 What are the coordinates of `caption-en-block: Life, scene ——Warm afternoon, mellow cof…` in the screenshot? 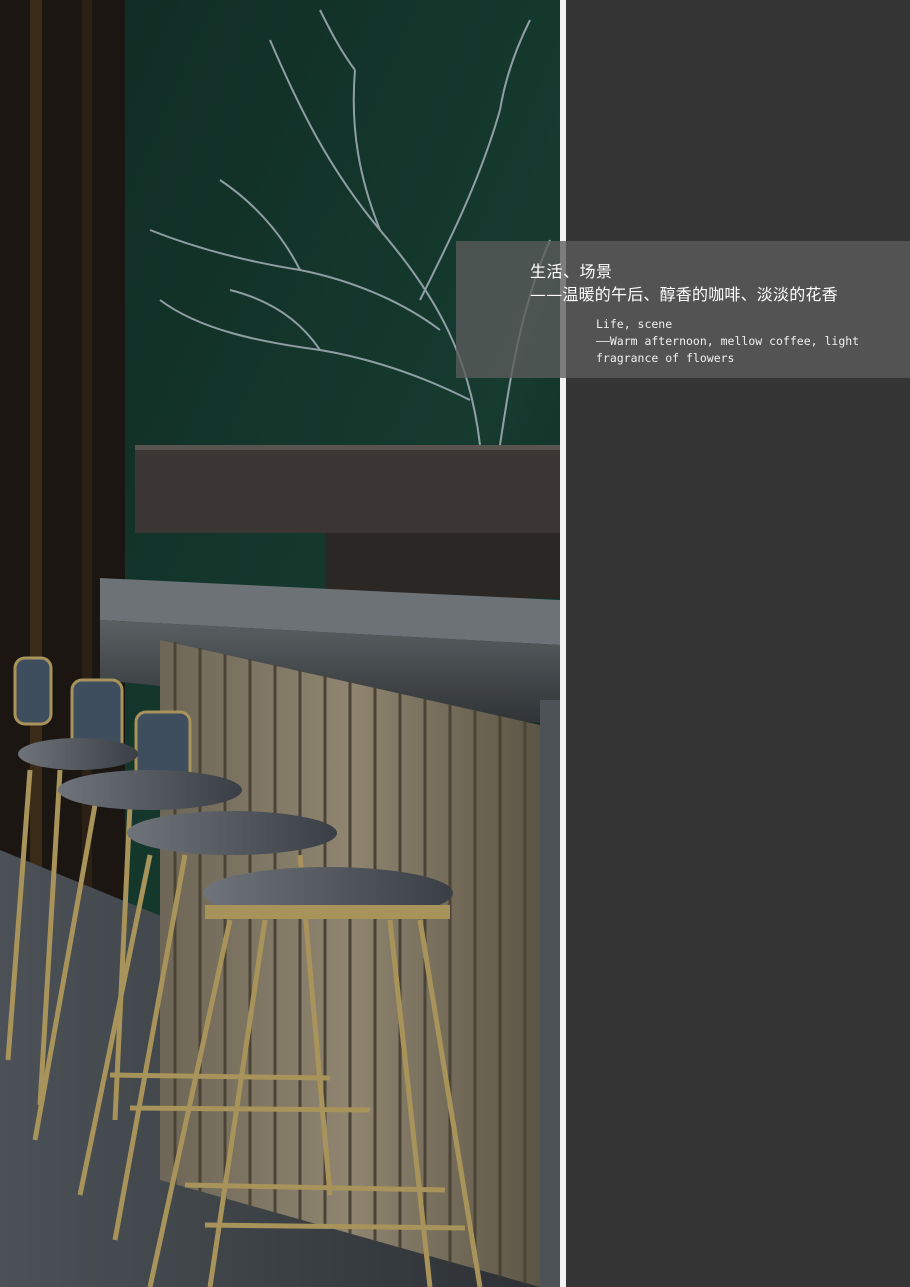 It's located at (746, 341).